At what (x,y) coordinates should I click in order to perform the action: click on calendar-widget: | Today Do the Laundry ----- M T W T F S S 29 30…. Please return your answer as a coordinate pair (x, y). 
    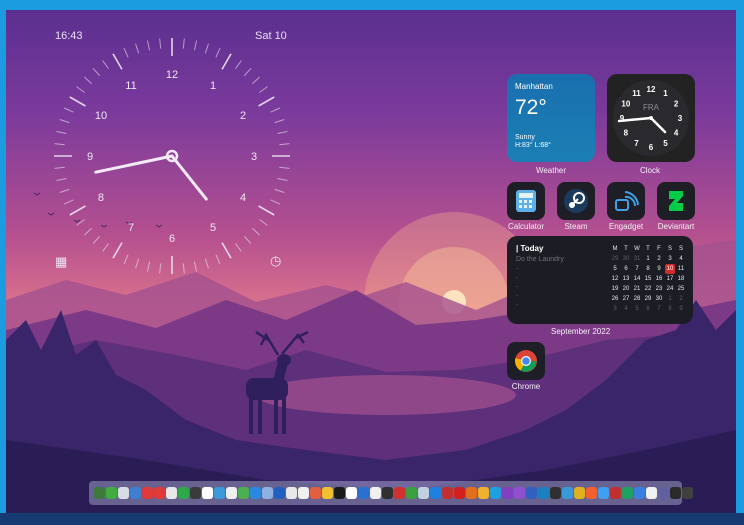
    Looking at the image, I should click on (600, 280).